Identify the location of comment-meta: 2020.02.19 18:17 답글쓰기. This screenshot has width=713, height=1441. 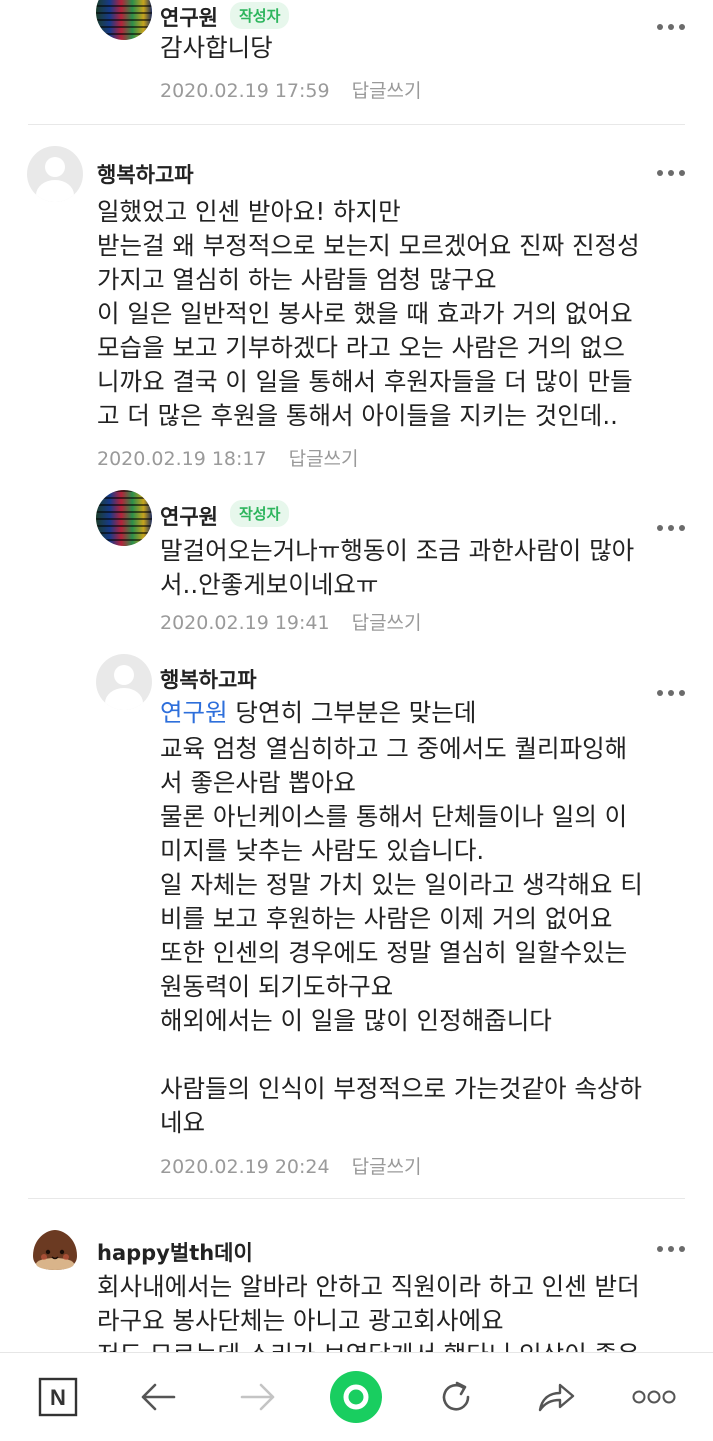
(228, 457).